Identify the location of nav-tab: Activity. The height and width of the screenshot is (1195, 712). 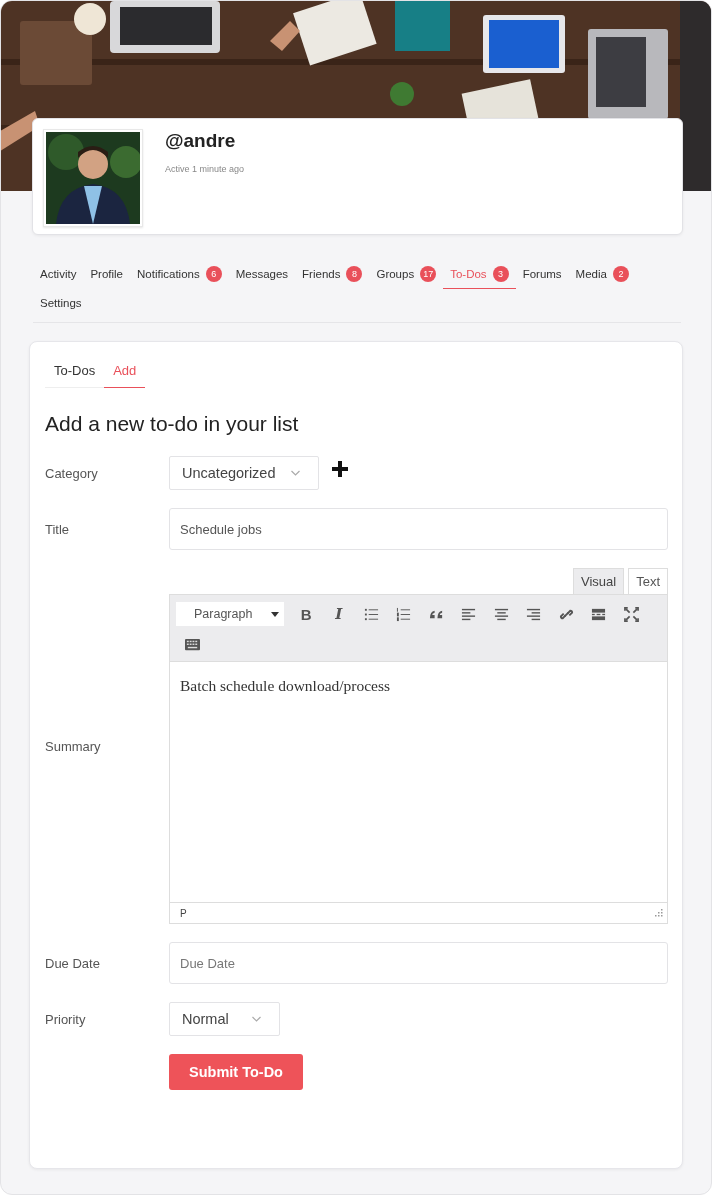
(58, 274).